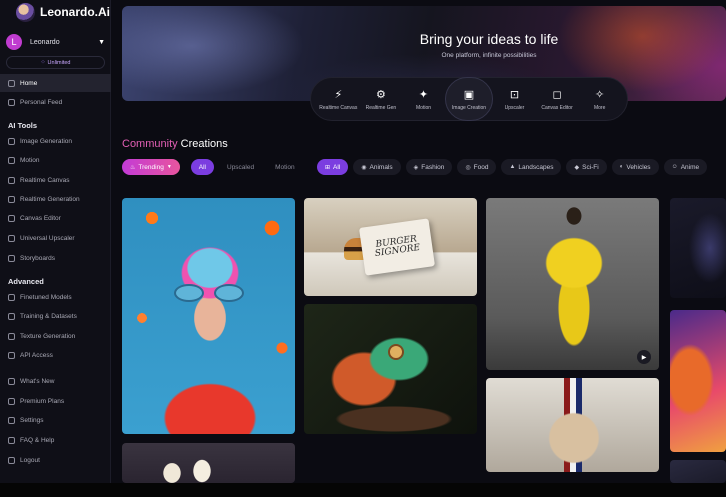 The image size is (726, 497). What do you see at coordinates (11, 401) in the screenshot?
I see `premium-icon` at bounding box center [11, 401].